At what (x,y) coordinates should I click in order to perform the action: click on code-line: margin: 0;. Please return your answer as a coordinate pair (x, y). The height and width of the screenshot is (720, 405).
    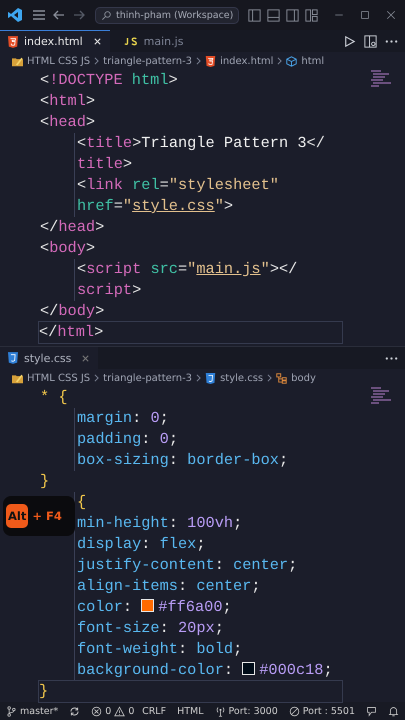
    Looking at the image, I should click on (121, 418).